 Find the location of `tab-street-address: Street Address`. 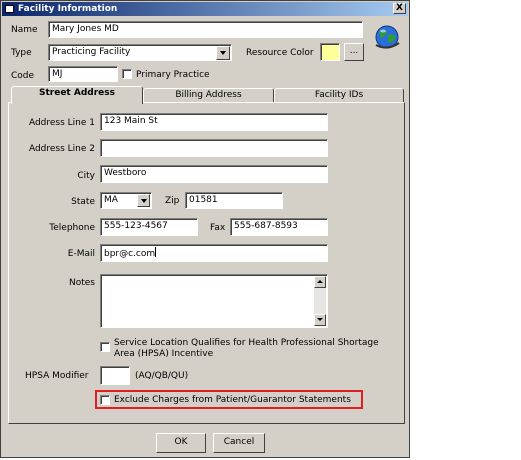

tab-street-address: Street Address is located at coordinates (77, 95).